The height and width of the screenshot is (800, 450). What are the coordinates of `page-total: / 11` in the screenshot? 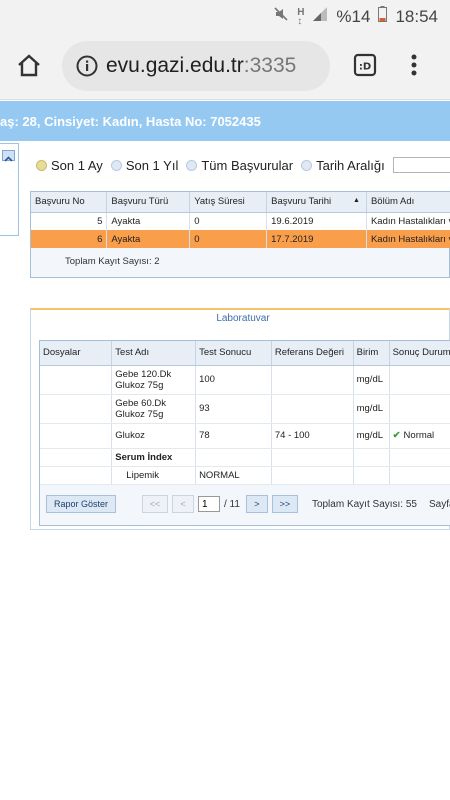 It's located at (232, 504).